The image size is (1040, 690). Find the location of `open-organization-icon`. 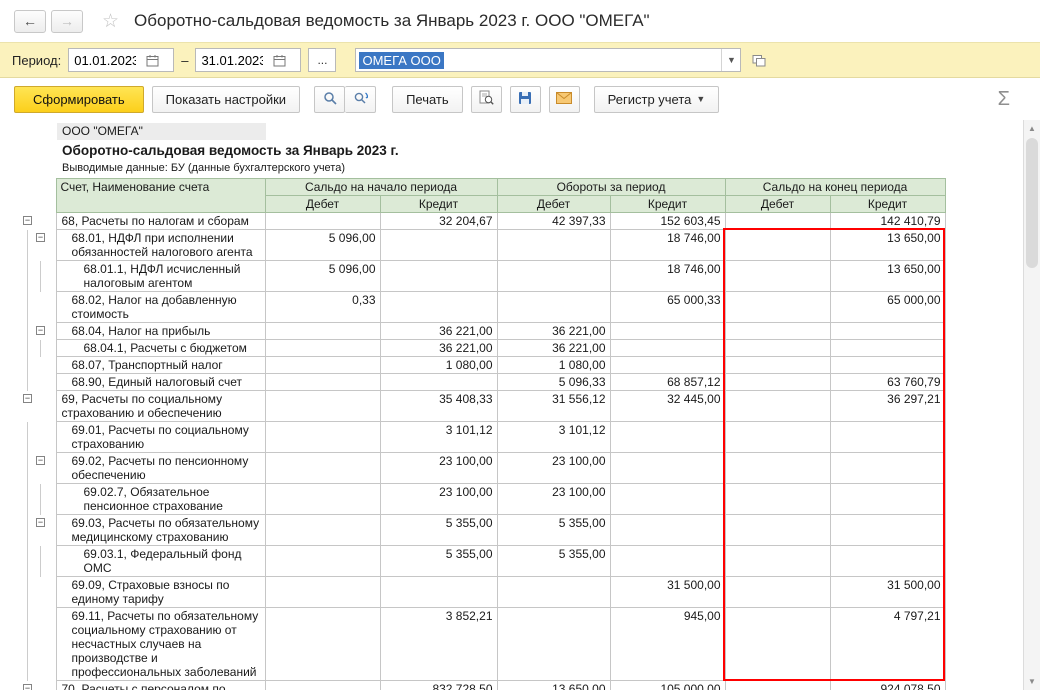

open-organization-icon is located at coordinates (759, 60).